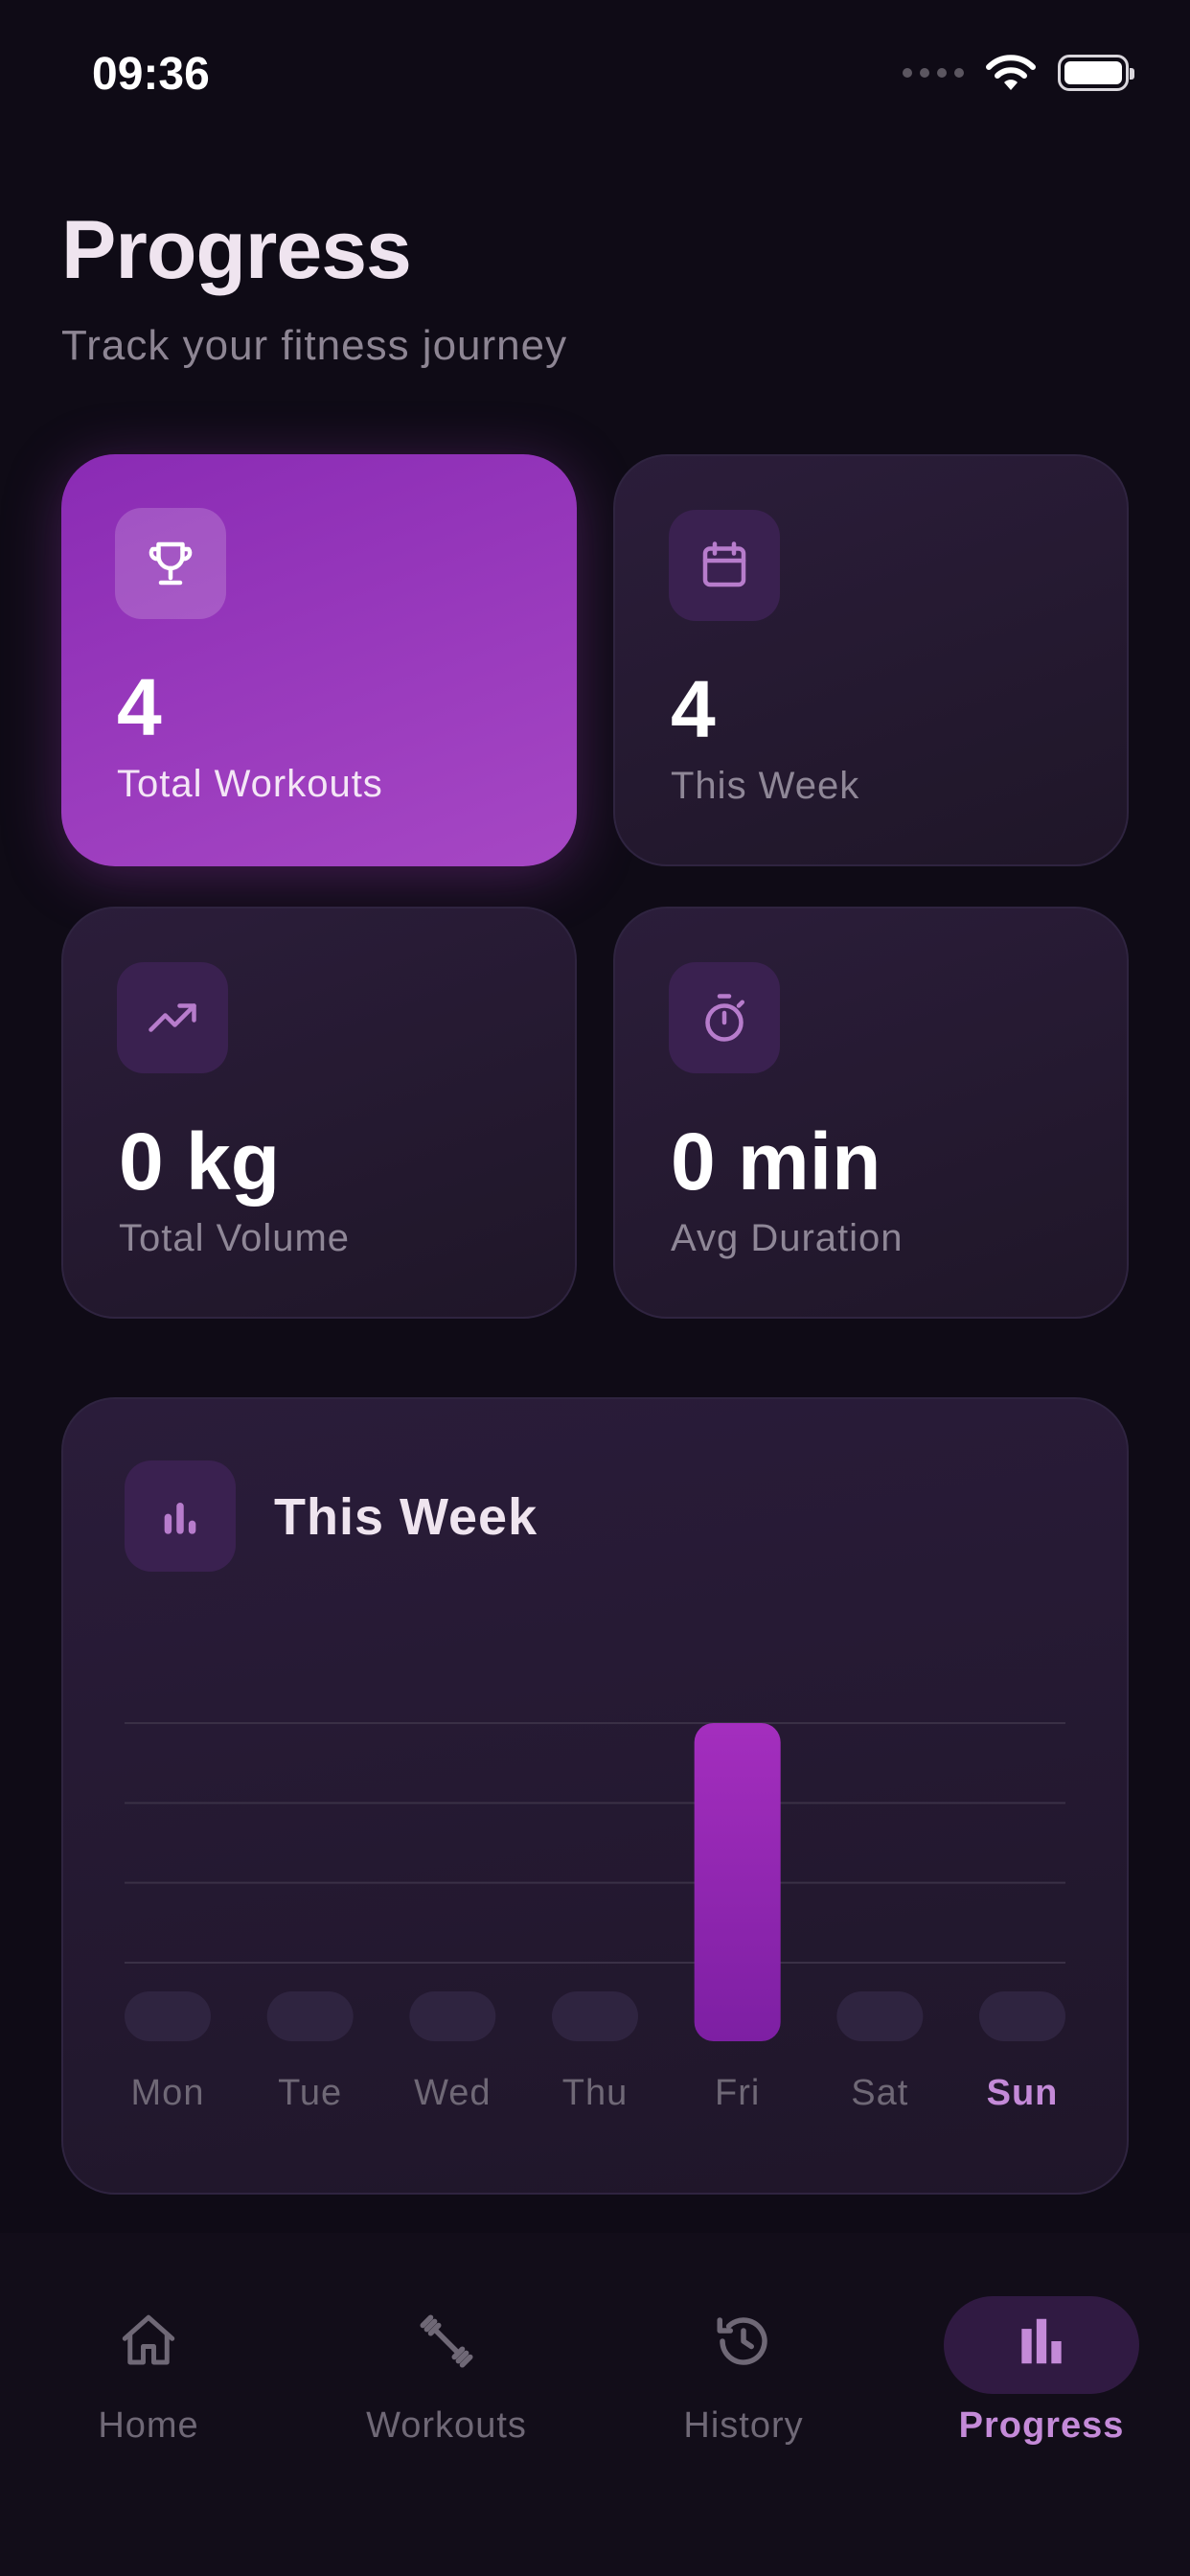  I want to click on stat-card-avg-duration: 0 min Avg Duration, so click(871, 1113).